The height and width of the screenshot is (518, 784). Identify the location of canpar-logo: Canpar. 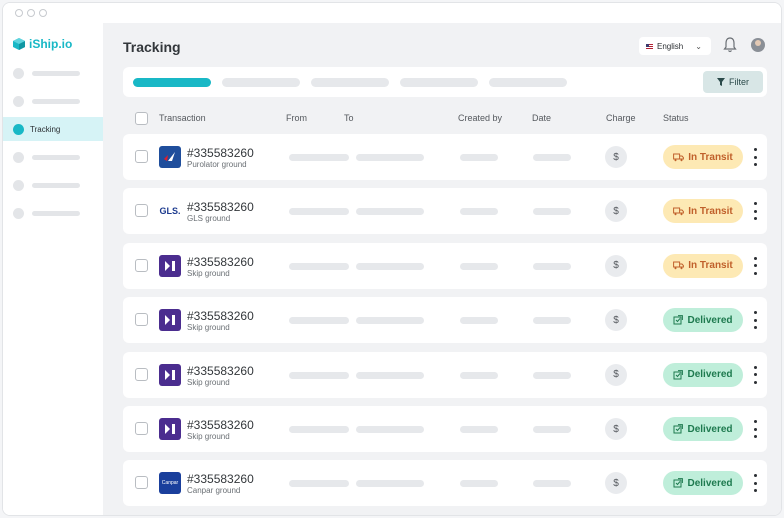
(170, 483).